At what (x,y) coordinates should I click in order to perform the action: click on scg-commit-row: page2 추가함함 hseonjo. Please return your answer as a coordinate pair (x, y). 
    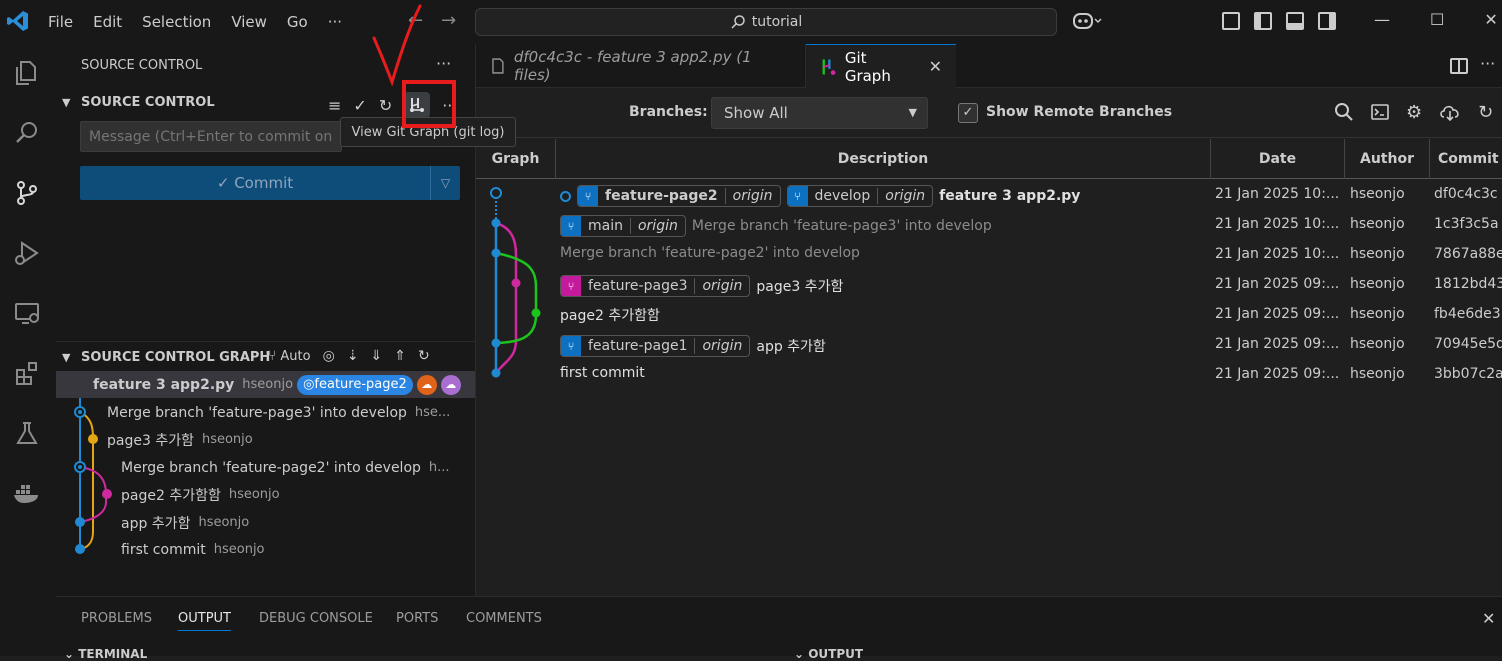
    Looking at the image, I should click on (265, 494).